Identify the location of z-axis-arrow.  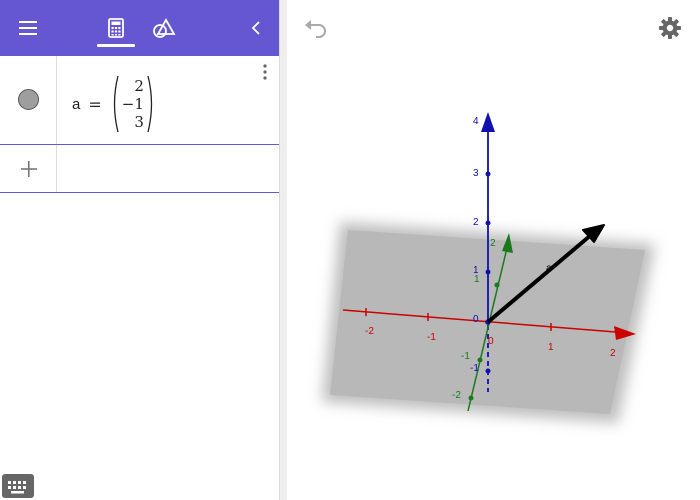
(488, 122).